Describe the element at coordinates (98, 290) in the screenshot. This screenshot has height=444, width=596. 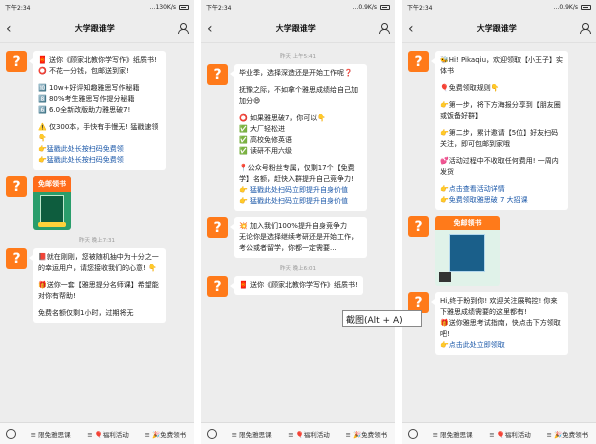
I see `message-line: 🎁送你一套【雅思提分名师课】希望能对你有帮助!` at that location.